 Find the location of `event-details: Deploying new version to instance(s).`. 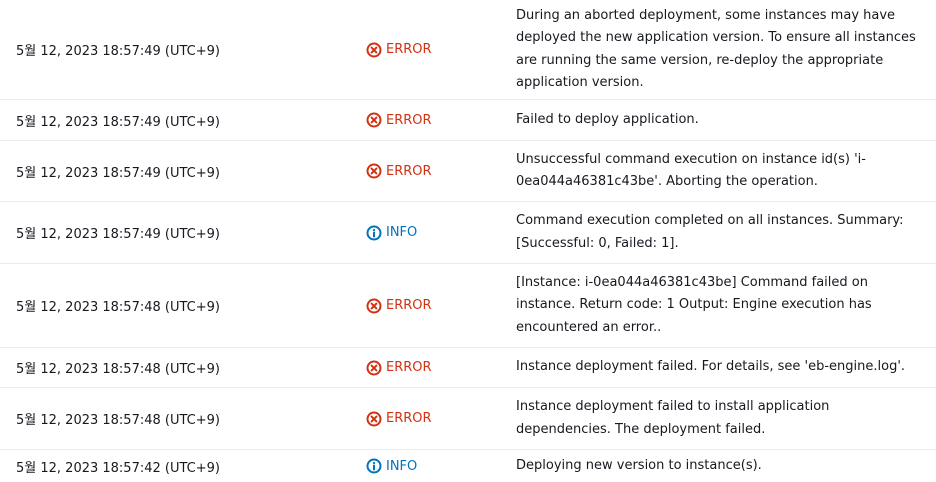

event-details: Deploying new version to instance(s). is located at coordinates (639, 465).